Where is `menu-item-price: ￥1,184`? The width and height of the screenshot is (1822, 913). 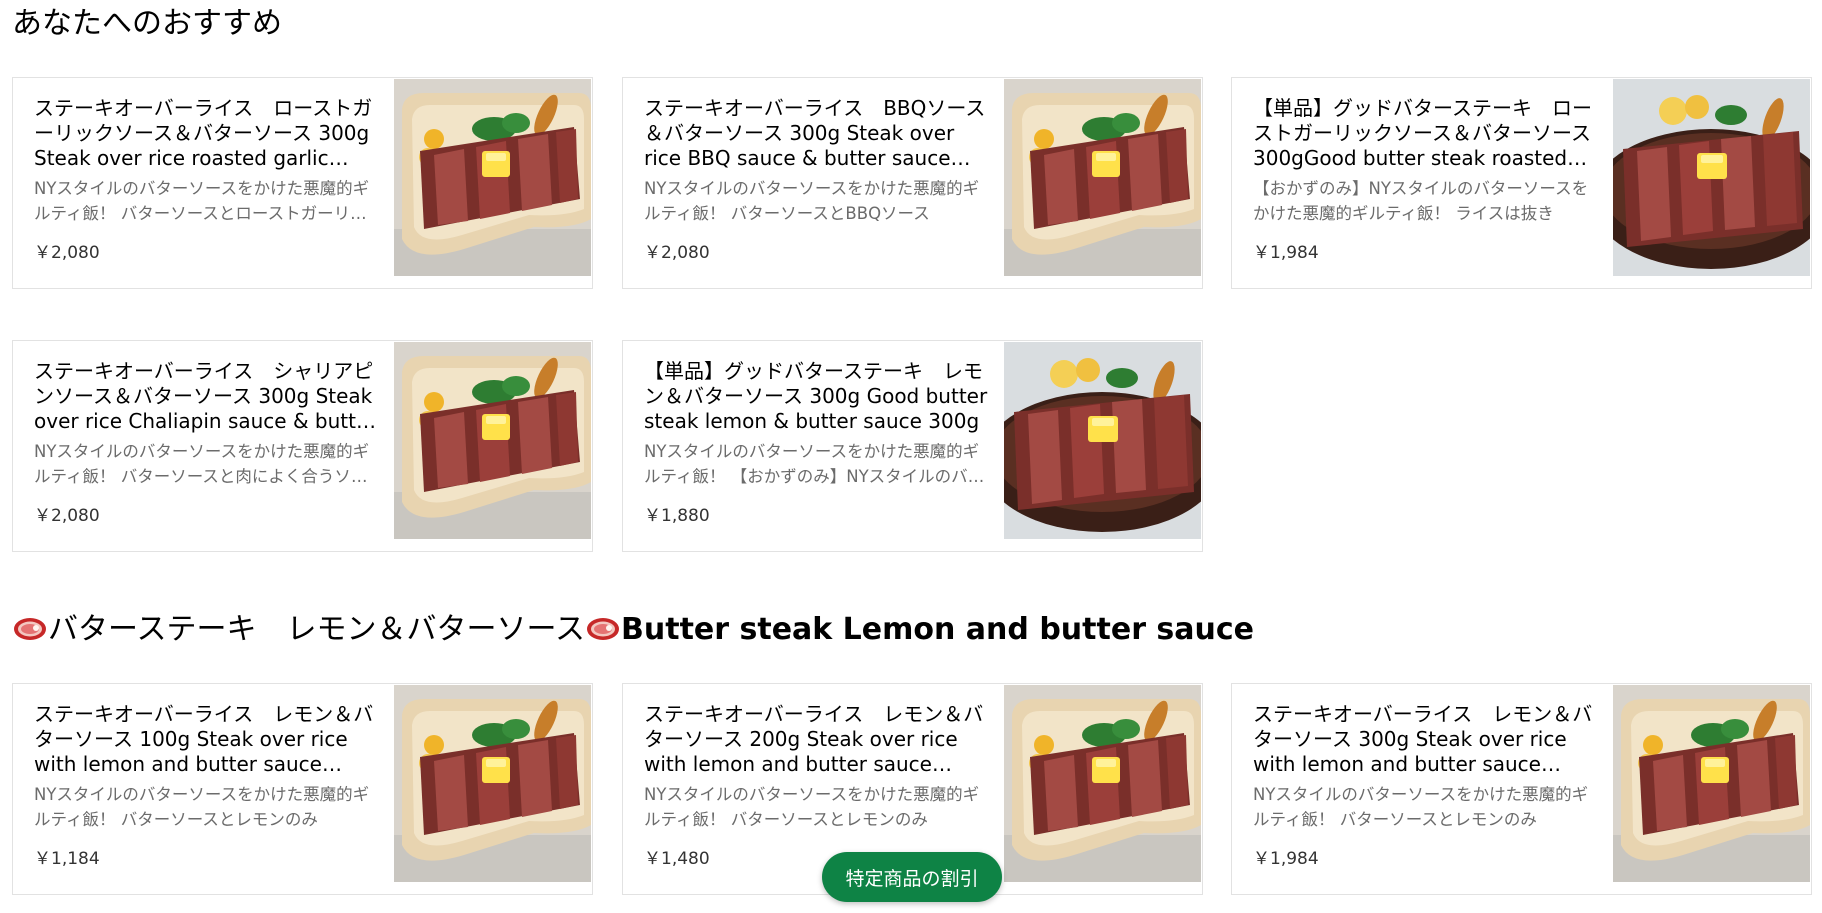
menu-item-price: ￥1,184 is located at coordinates (67, 859).